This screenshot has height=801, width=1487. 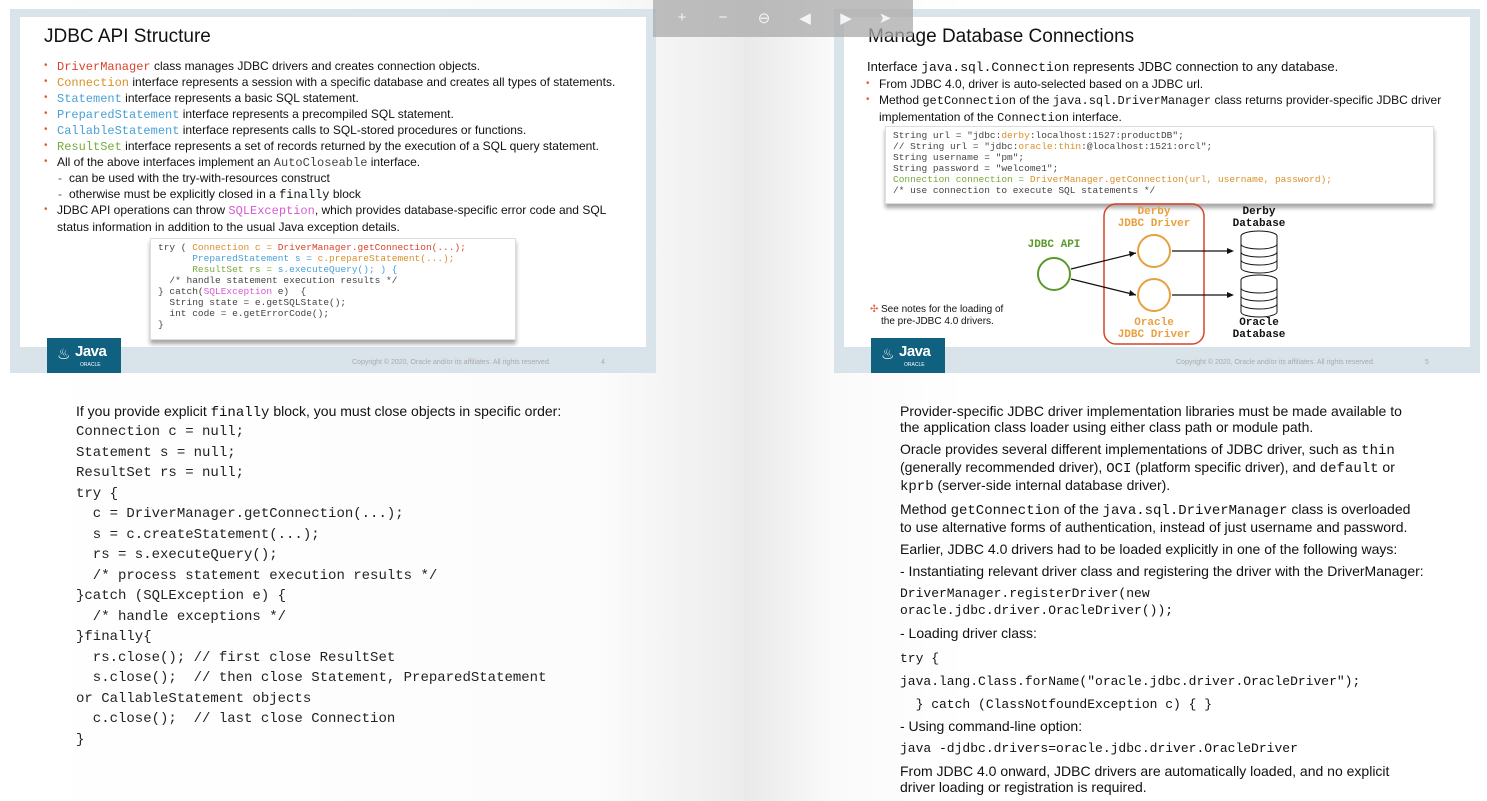 I want to click on zoom-reset-icon: ⊖, so click(x=764, y=18).